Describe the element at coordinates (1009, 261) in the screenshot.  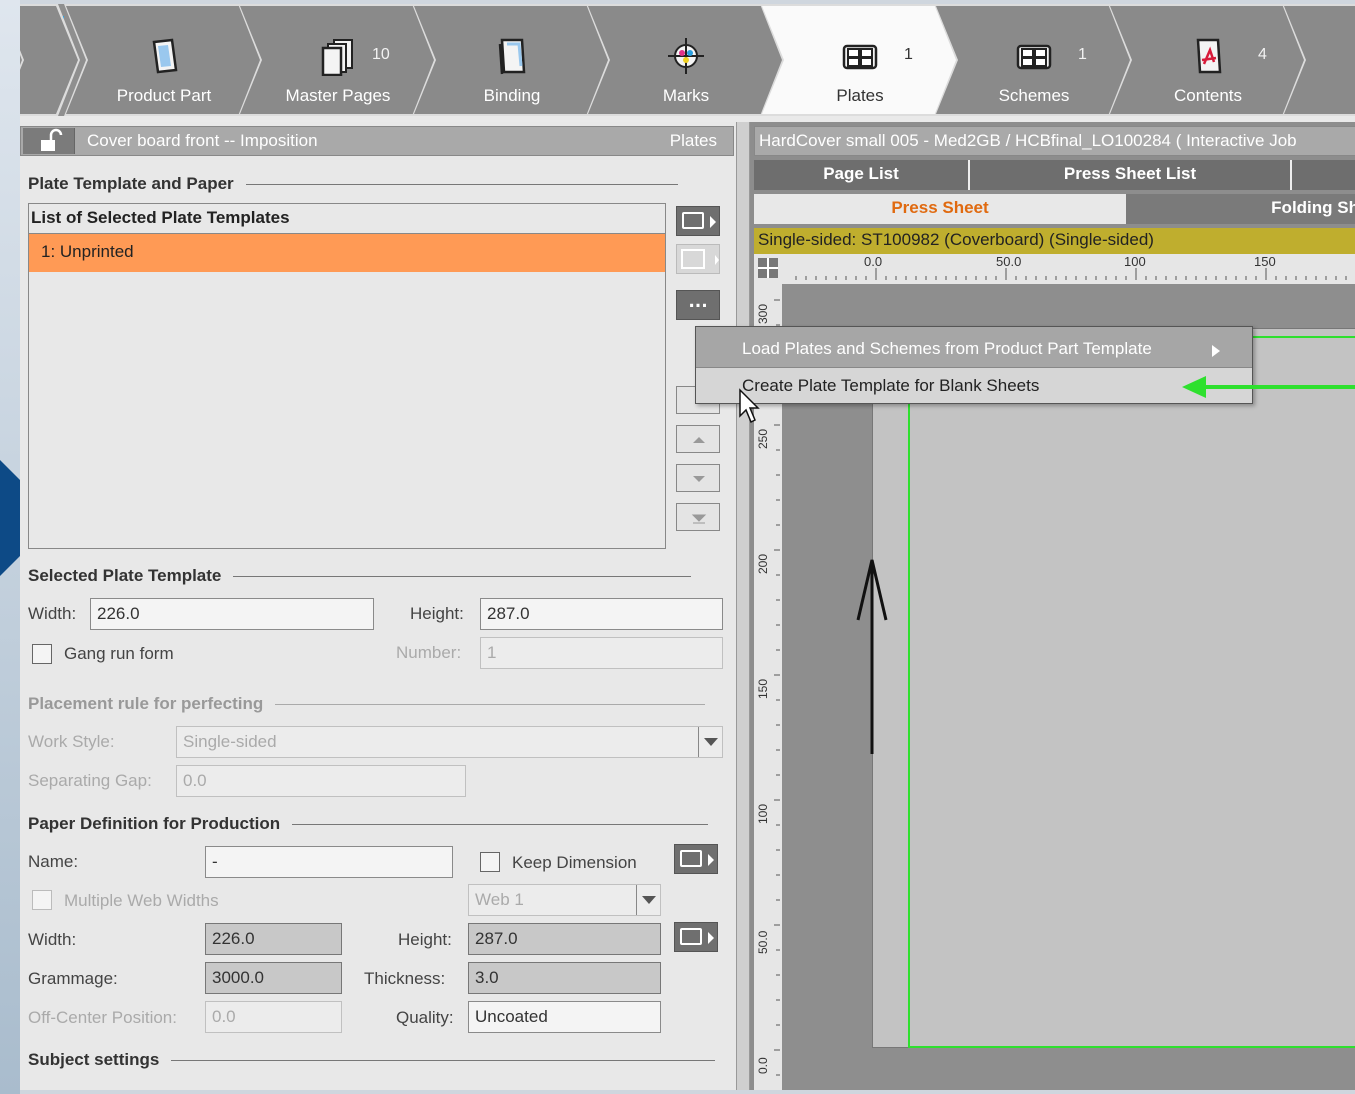
I see `ruler-h-label: 50.0` at that location.